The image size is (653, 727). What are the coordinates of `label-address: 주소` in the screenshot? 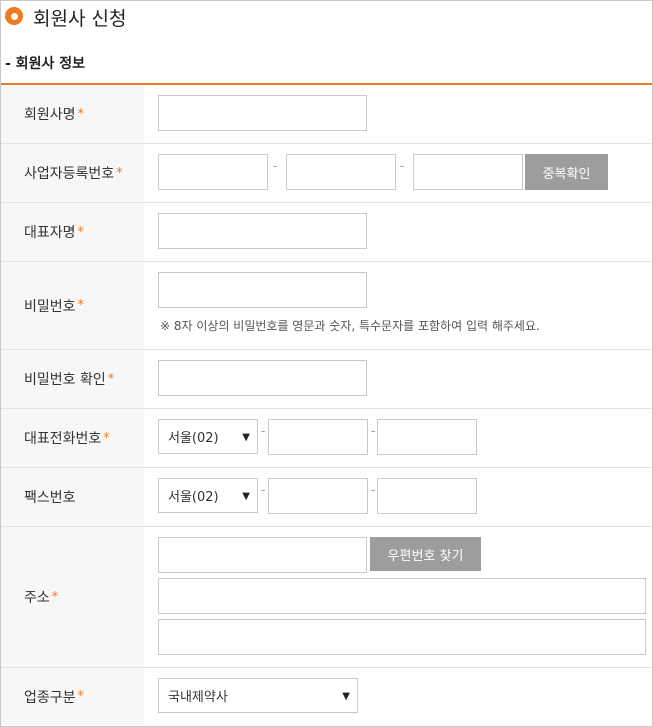 It's located at (37, 598).